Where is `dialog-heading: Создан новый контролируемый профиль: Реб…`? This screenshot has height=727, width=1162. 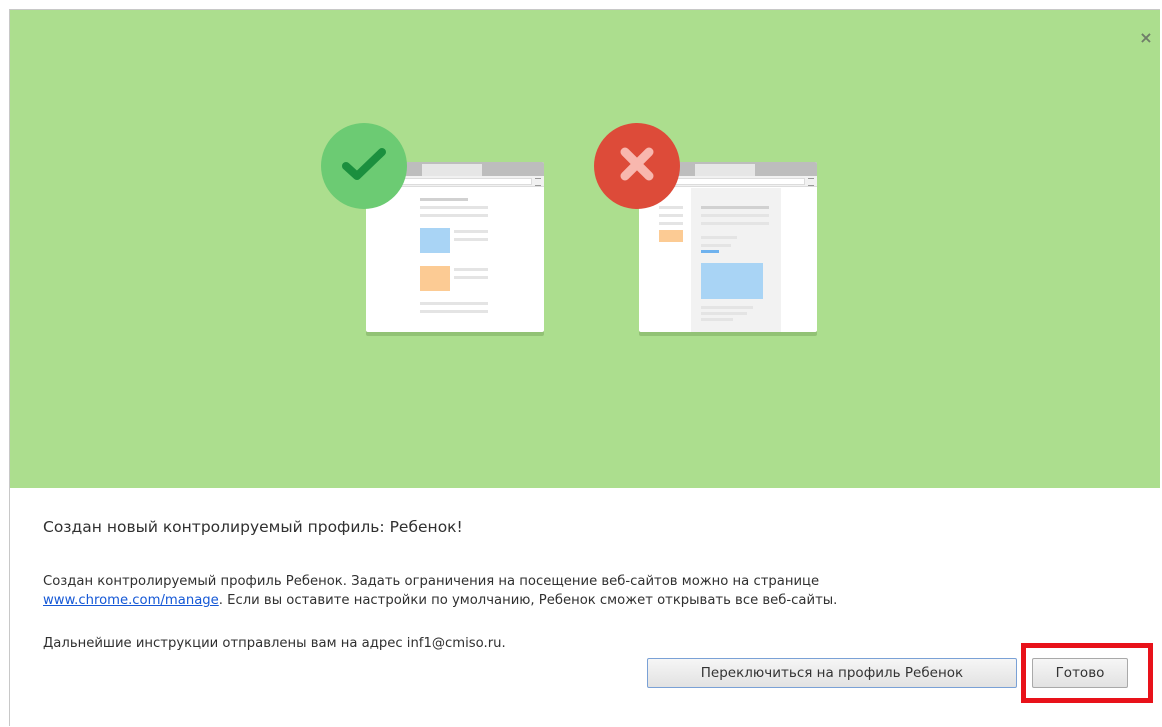
dialog-heading: Создан новый контролируемый профиль: Реб… is located at coordinates (253, 527).